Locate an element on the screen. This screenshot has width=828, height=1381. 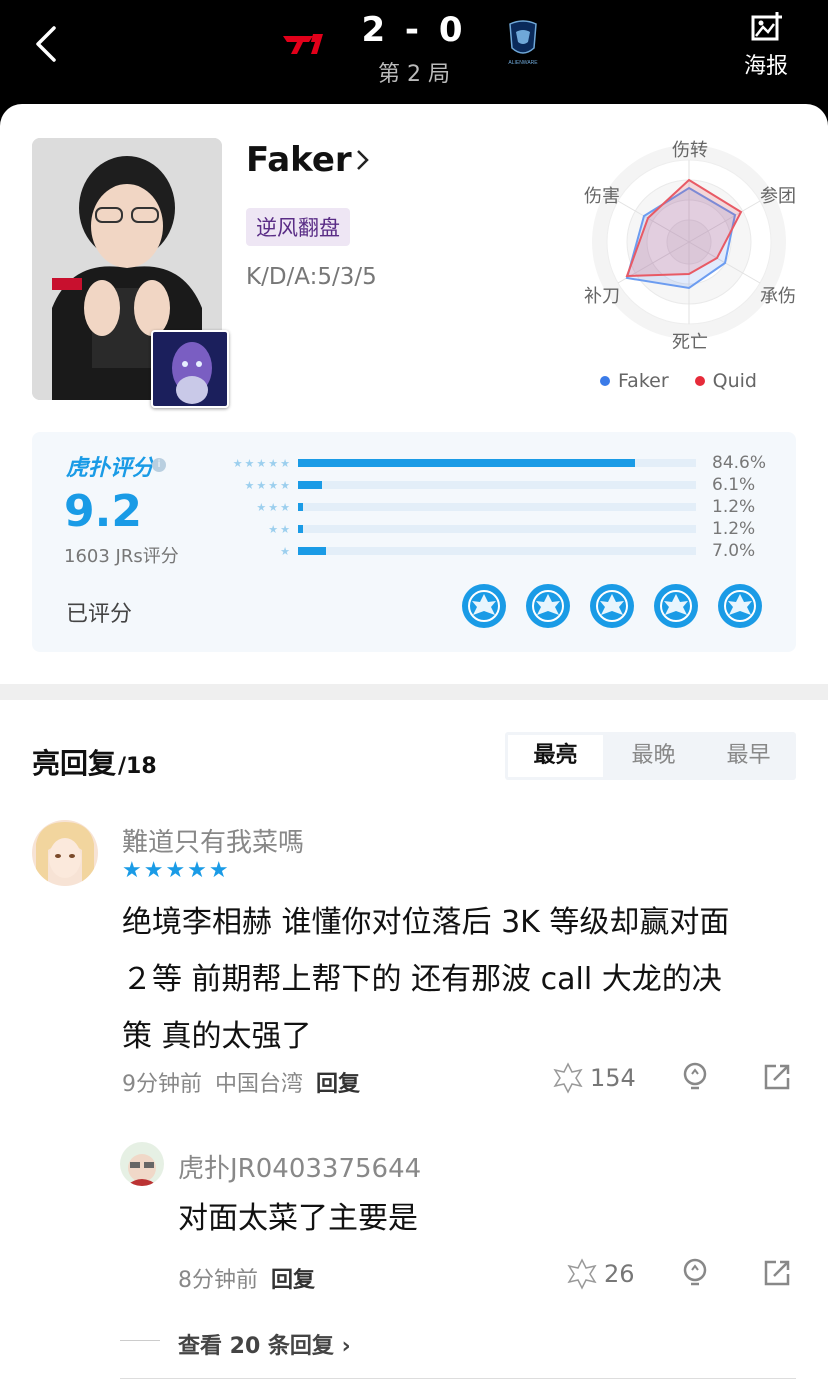
radar-legend: Faker Quid is located at coordinates (678, 381).